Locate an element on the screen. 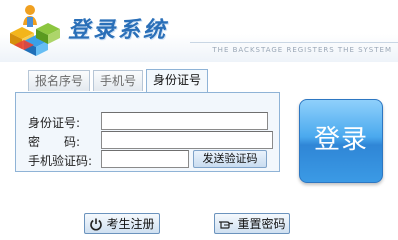 This screenshot has height=240, width=398. hand-point-icon is located at coordinates (226, 224).